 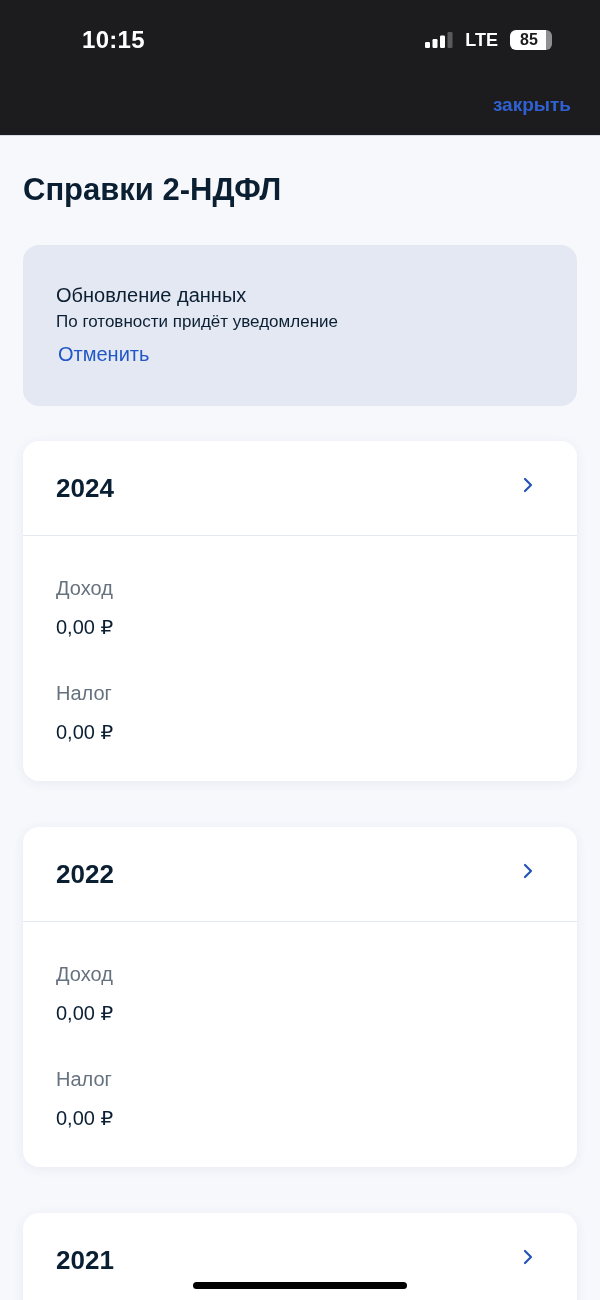 I want to click on page-title: Справки 2-НДФЛ, so click(x=153, y=190).